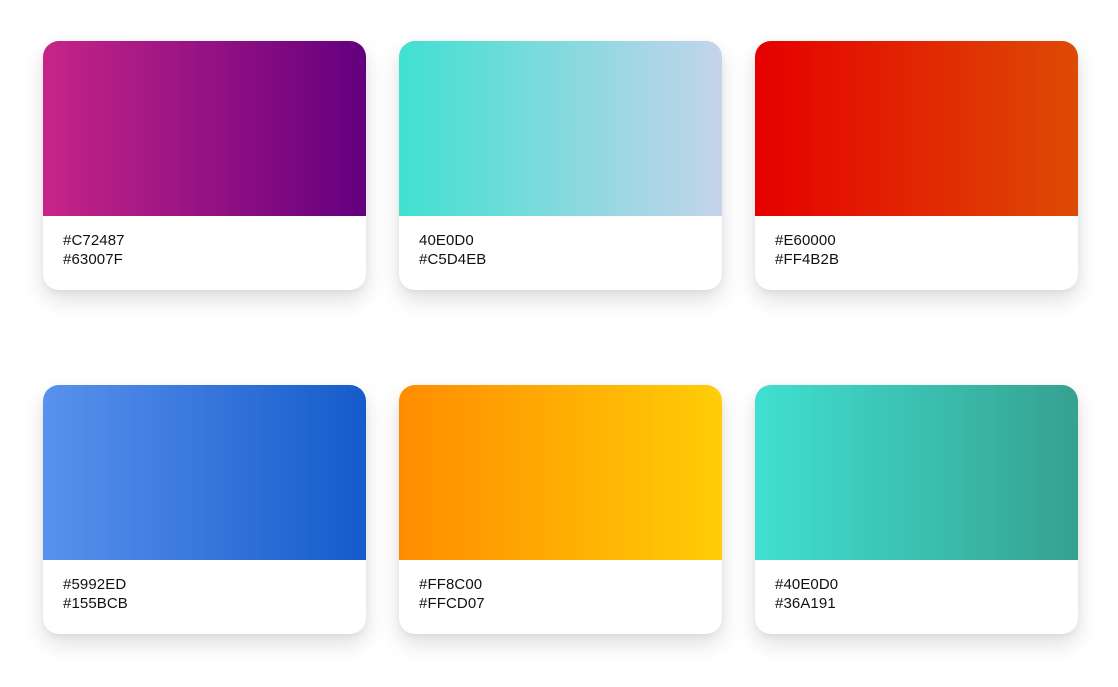  I want to click on gradient-card: #40E0D0 #36A191, so click(916, 509).